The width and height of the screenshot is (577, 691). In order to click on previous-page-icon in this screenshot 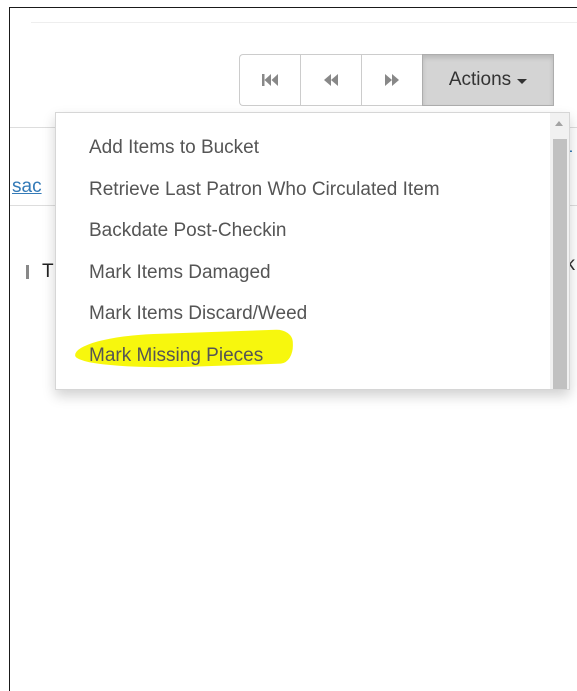, I will do `click(331, 80)`.